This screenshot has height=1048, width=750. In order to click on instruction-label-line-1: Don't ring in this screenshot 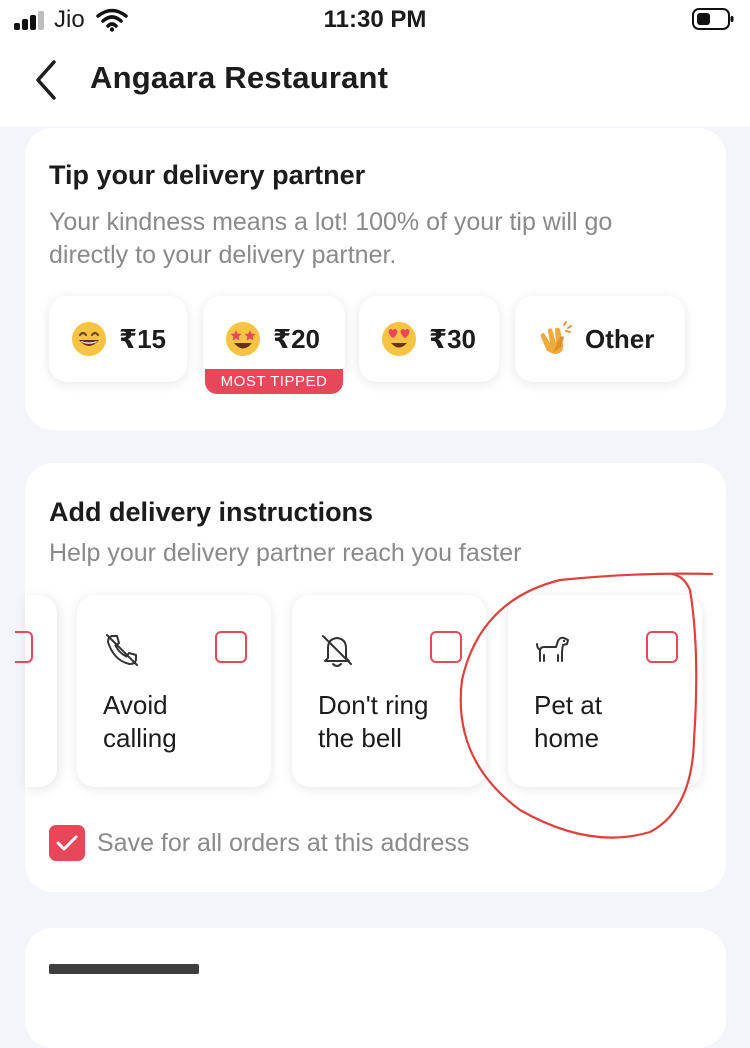, I will do `click(373, 705)`.